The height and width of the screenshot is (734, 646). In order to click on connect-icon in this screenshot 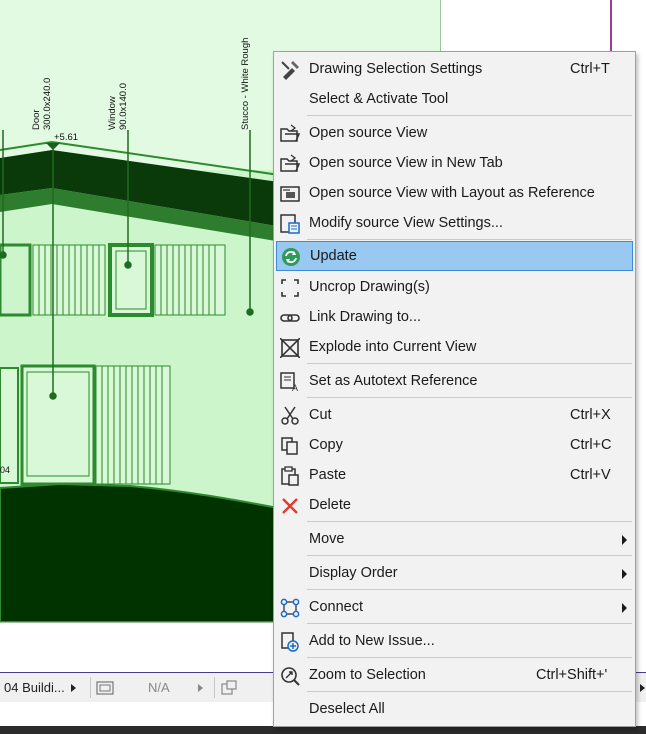, I will do `click(290, 608)`.